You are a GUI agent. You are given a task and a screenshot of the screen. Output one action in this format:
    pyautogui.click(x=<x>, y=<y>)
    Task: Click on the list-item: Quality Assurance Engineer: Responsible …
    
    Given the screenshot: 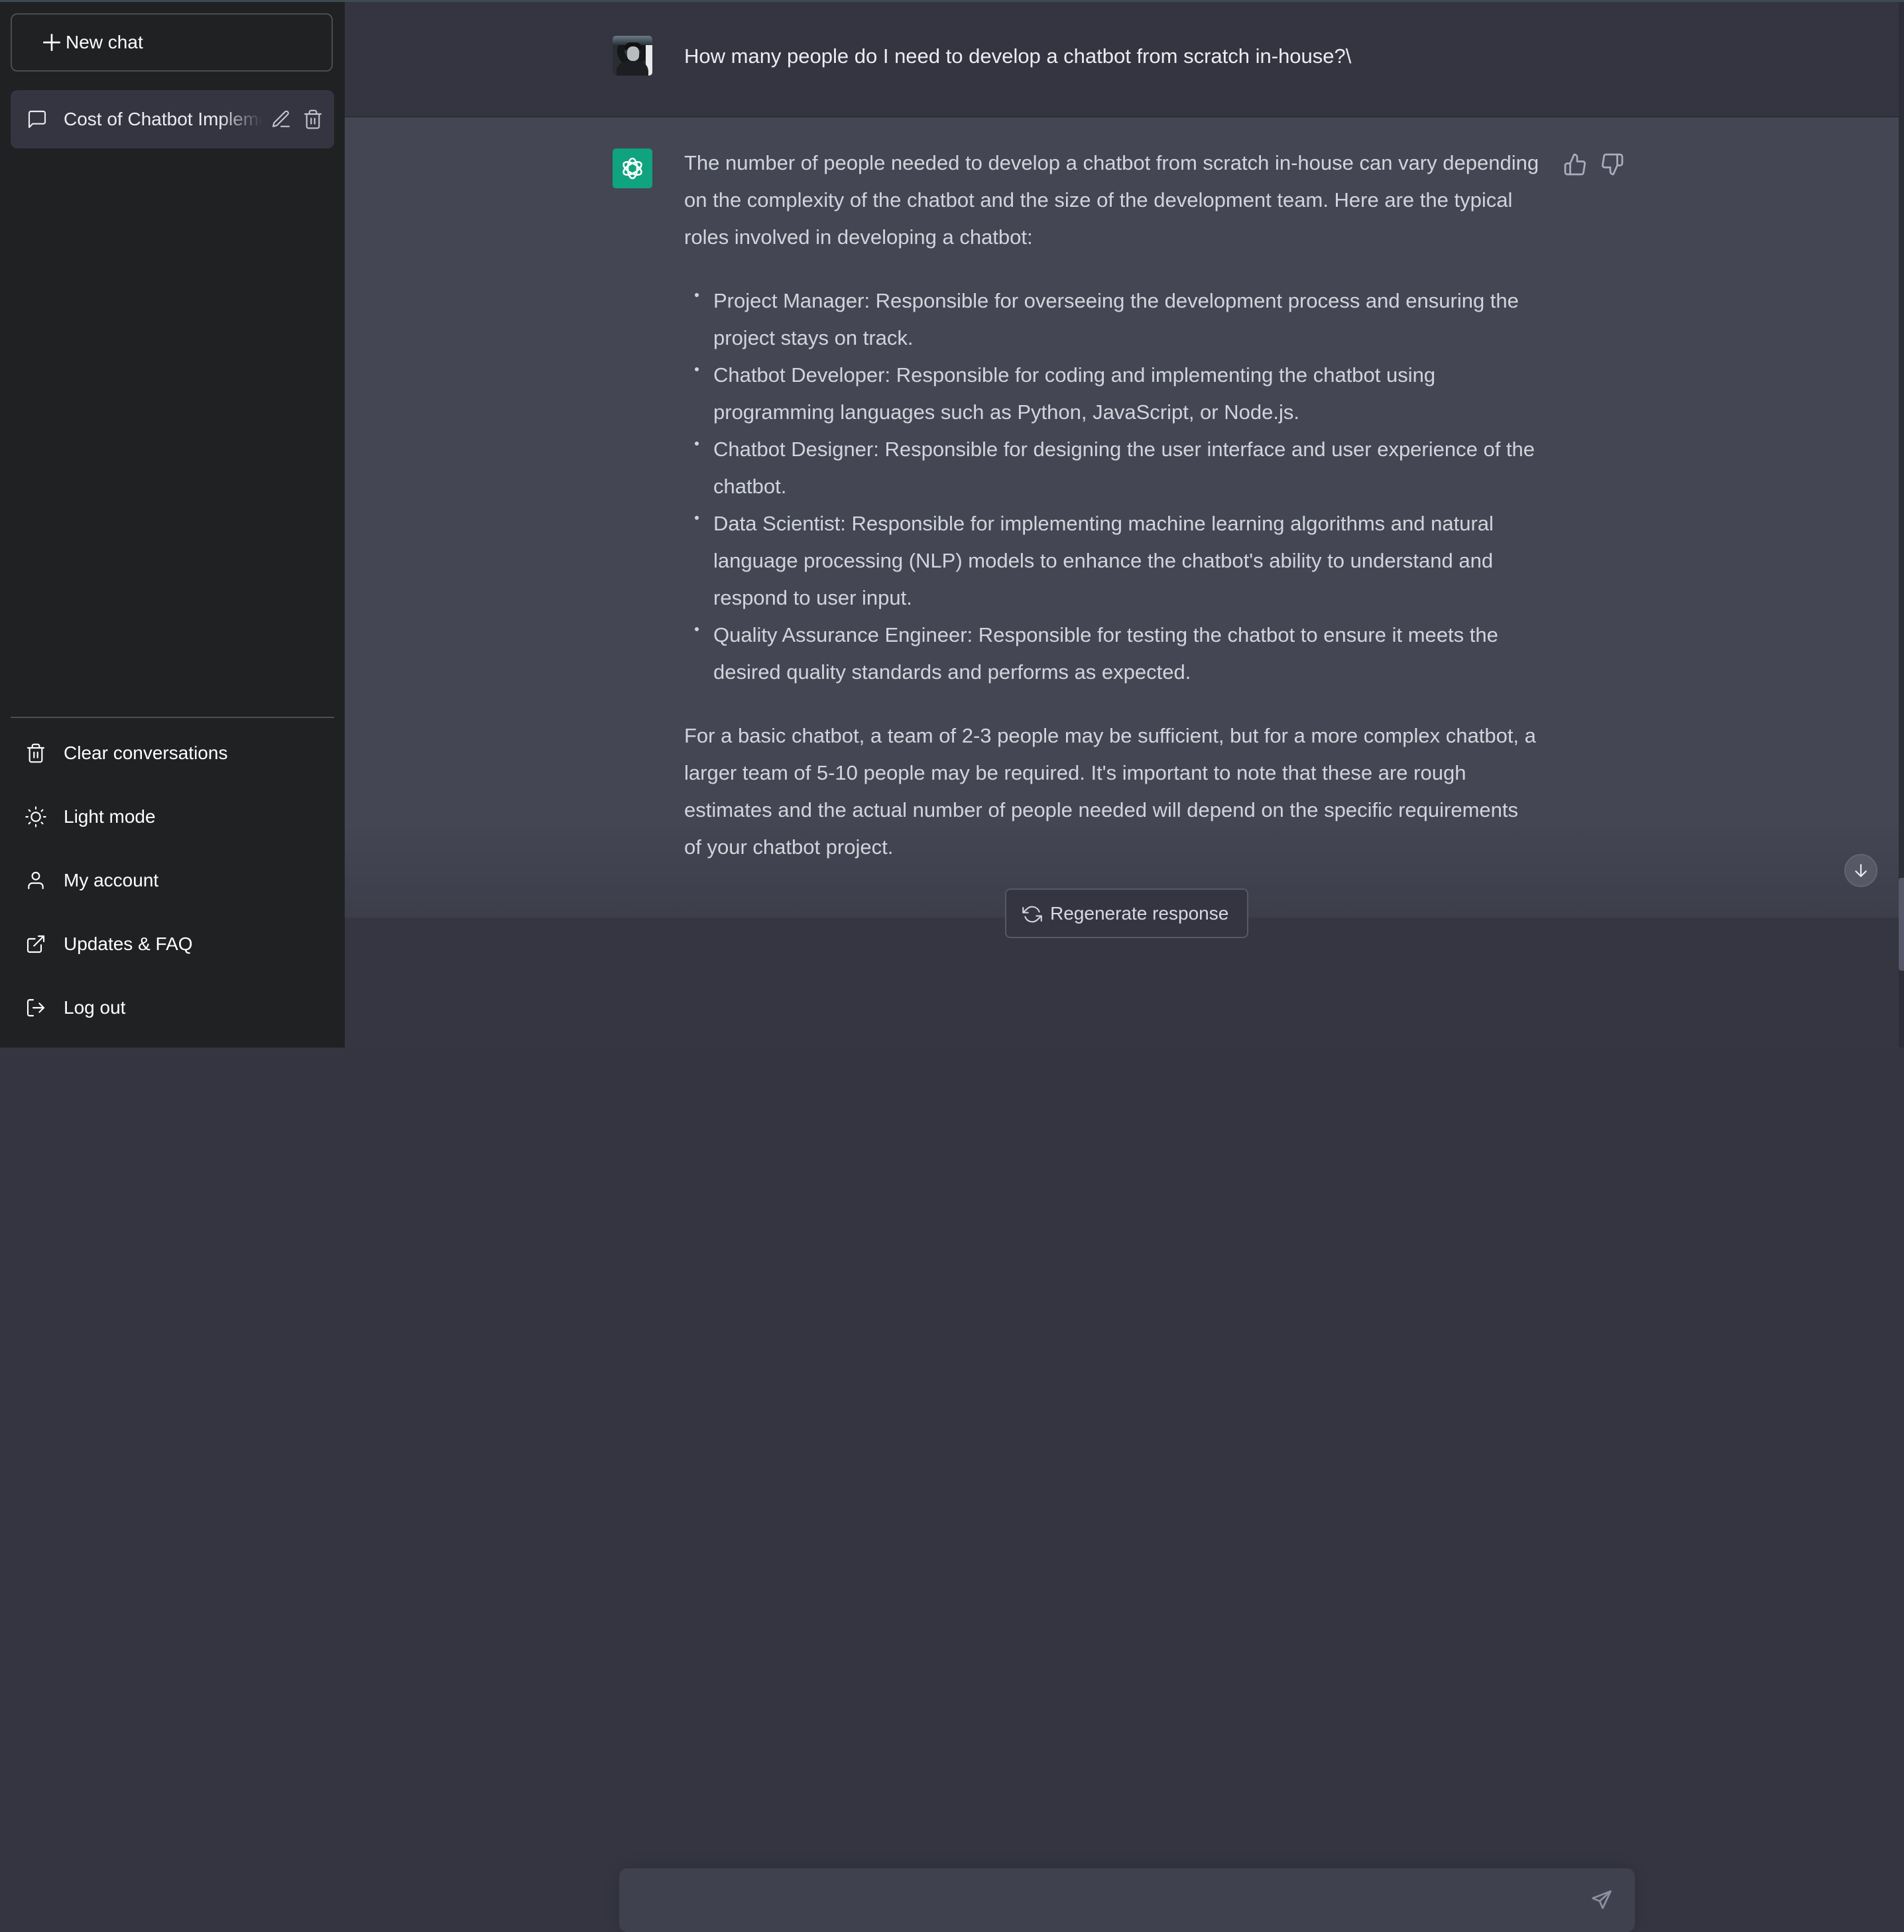 What is the action you would take?
    pyautogui.click(x=1111, y=654)
    